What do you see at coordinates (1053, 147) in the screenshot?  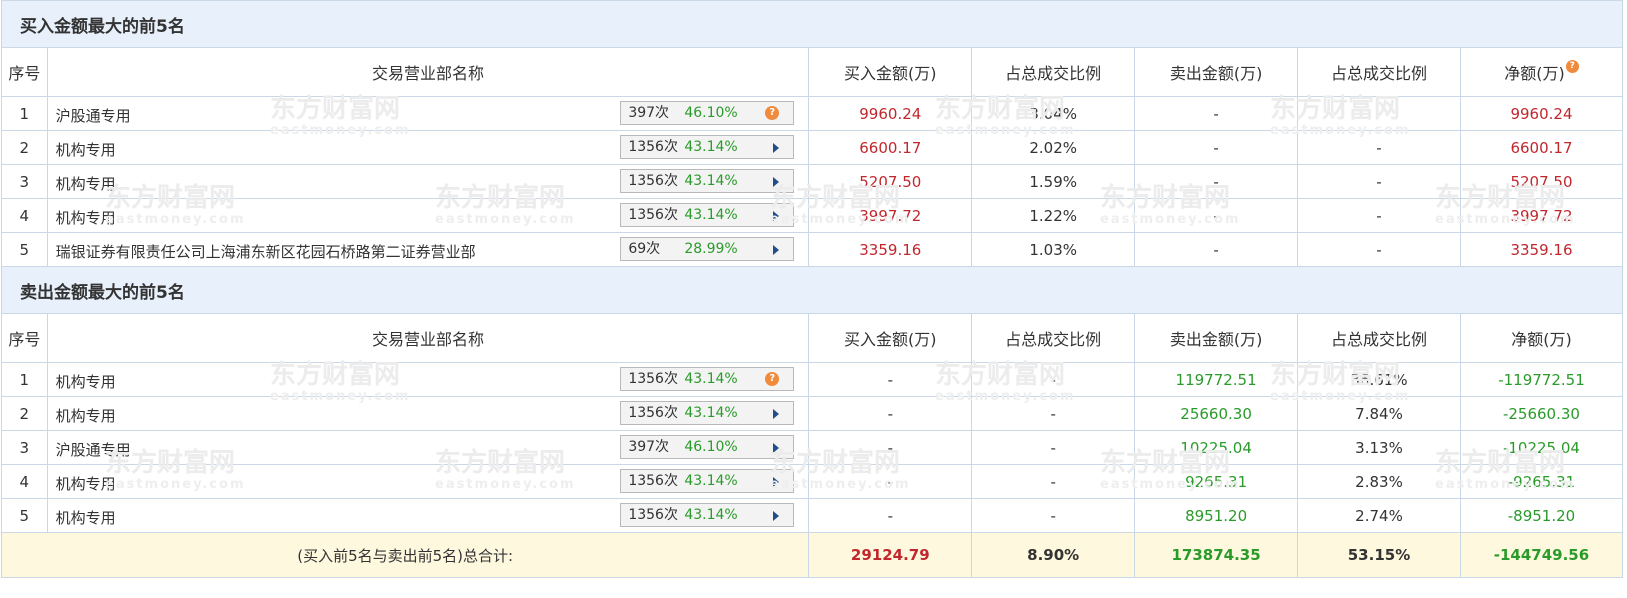 I see `buy-ratio: 2.02%` at bounding box center [1053, 147].